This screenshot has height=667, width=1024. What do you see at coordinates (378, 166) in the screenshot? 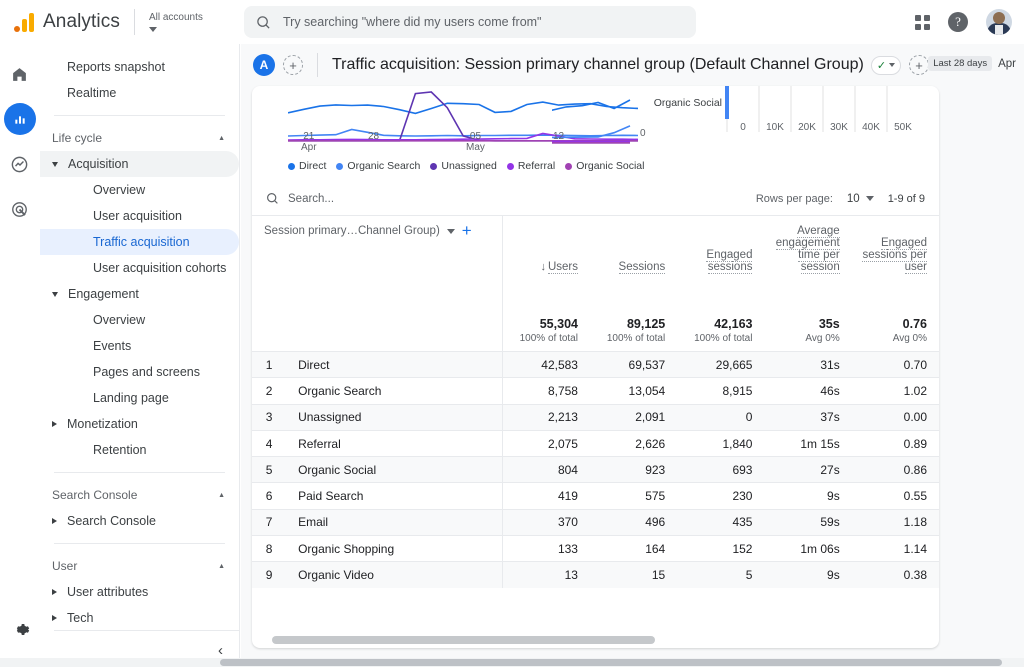
I see `legend-item: Organic Search` at bounding box center [378, 166].